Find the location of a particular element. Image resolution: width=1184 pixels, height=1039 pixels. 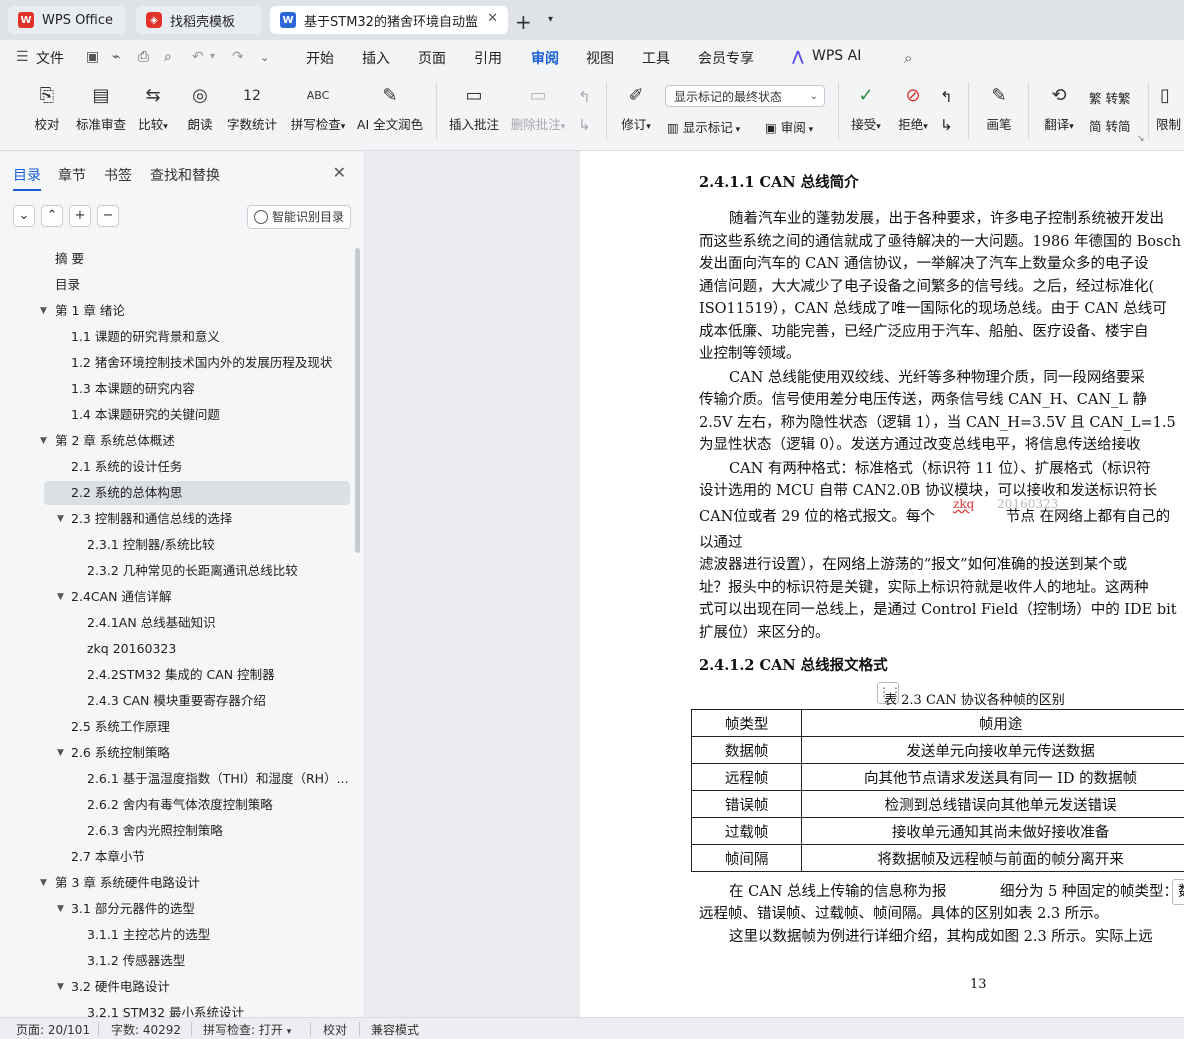

menu-view: 视图 is located at coordinates (600, 58).